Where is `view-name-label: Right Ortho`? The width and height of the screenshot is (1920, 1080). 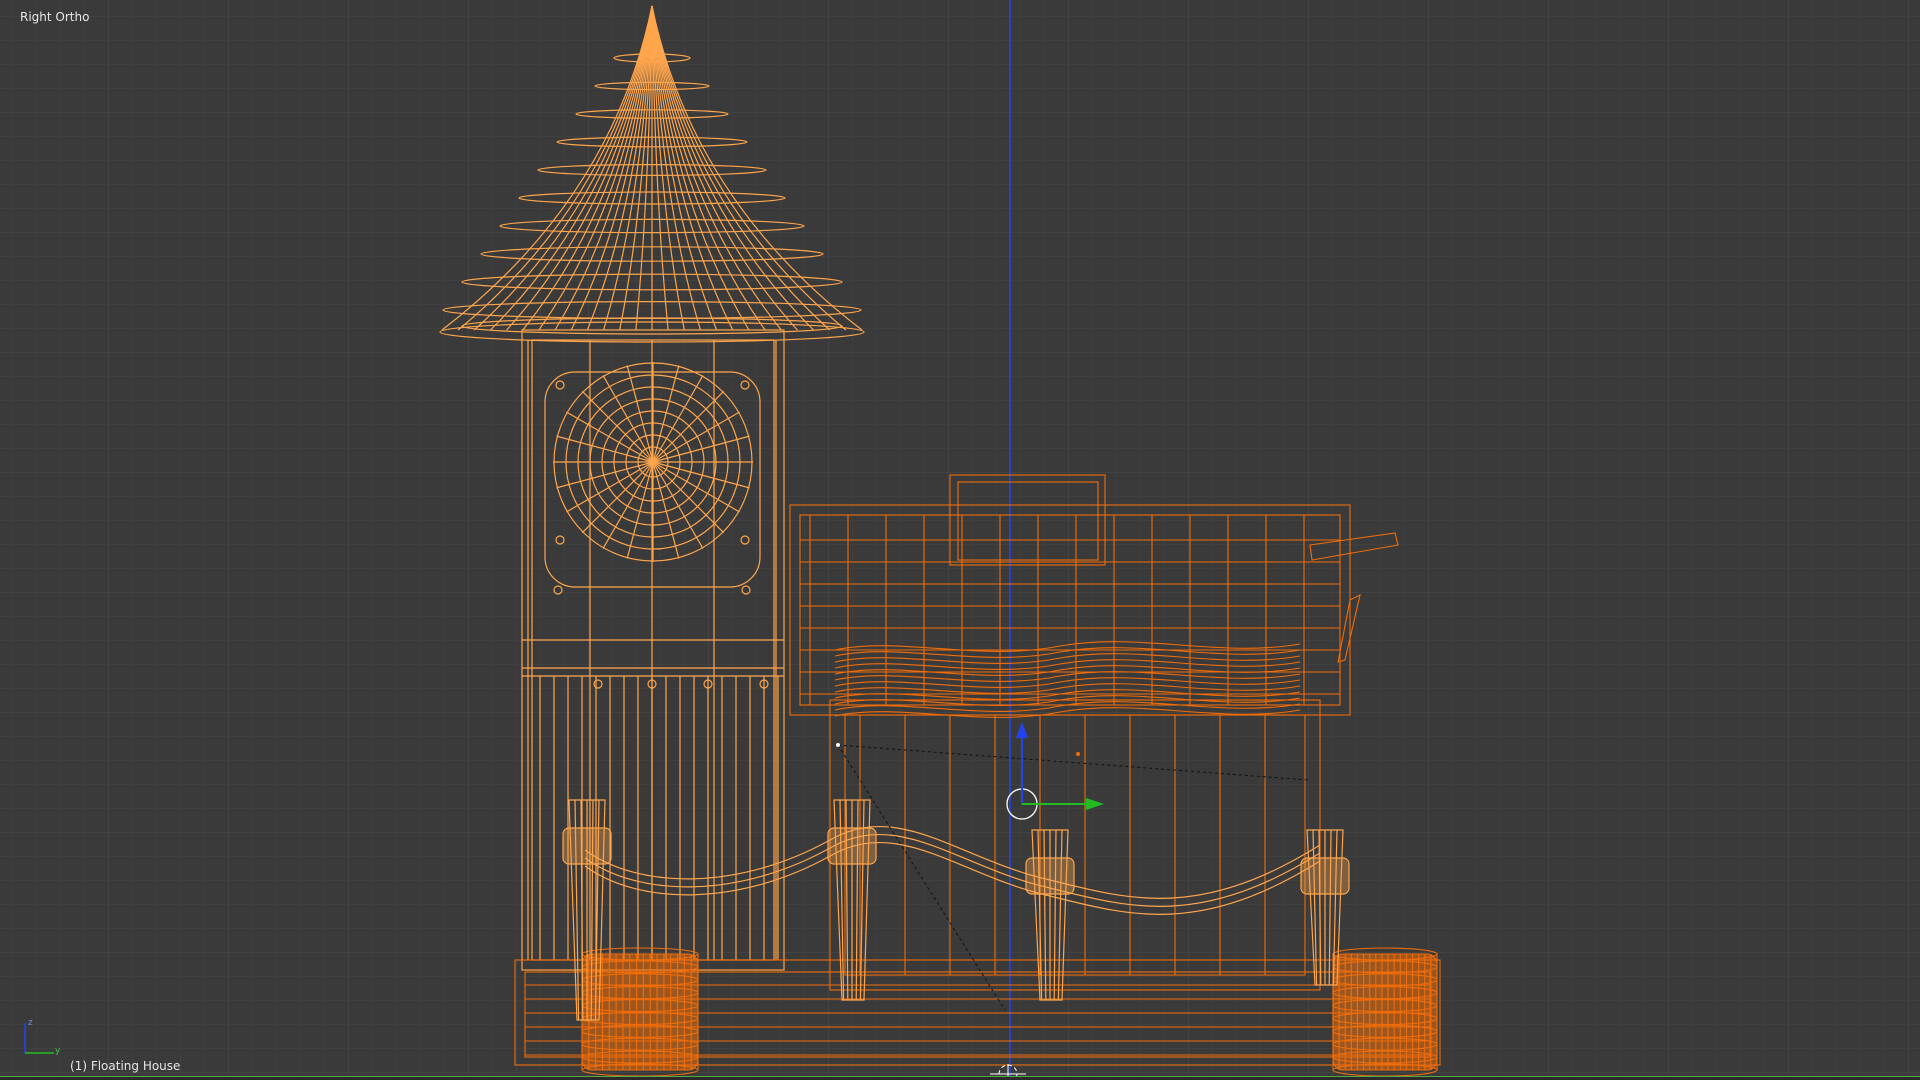
view-name-label: Right Ortho is located at coordinates (55, 17).